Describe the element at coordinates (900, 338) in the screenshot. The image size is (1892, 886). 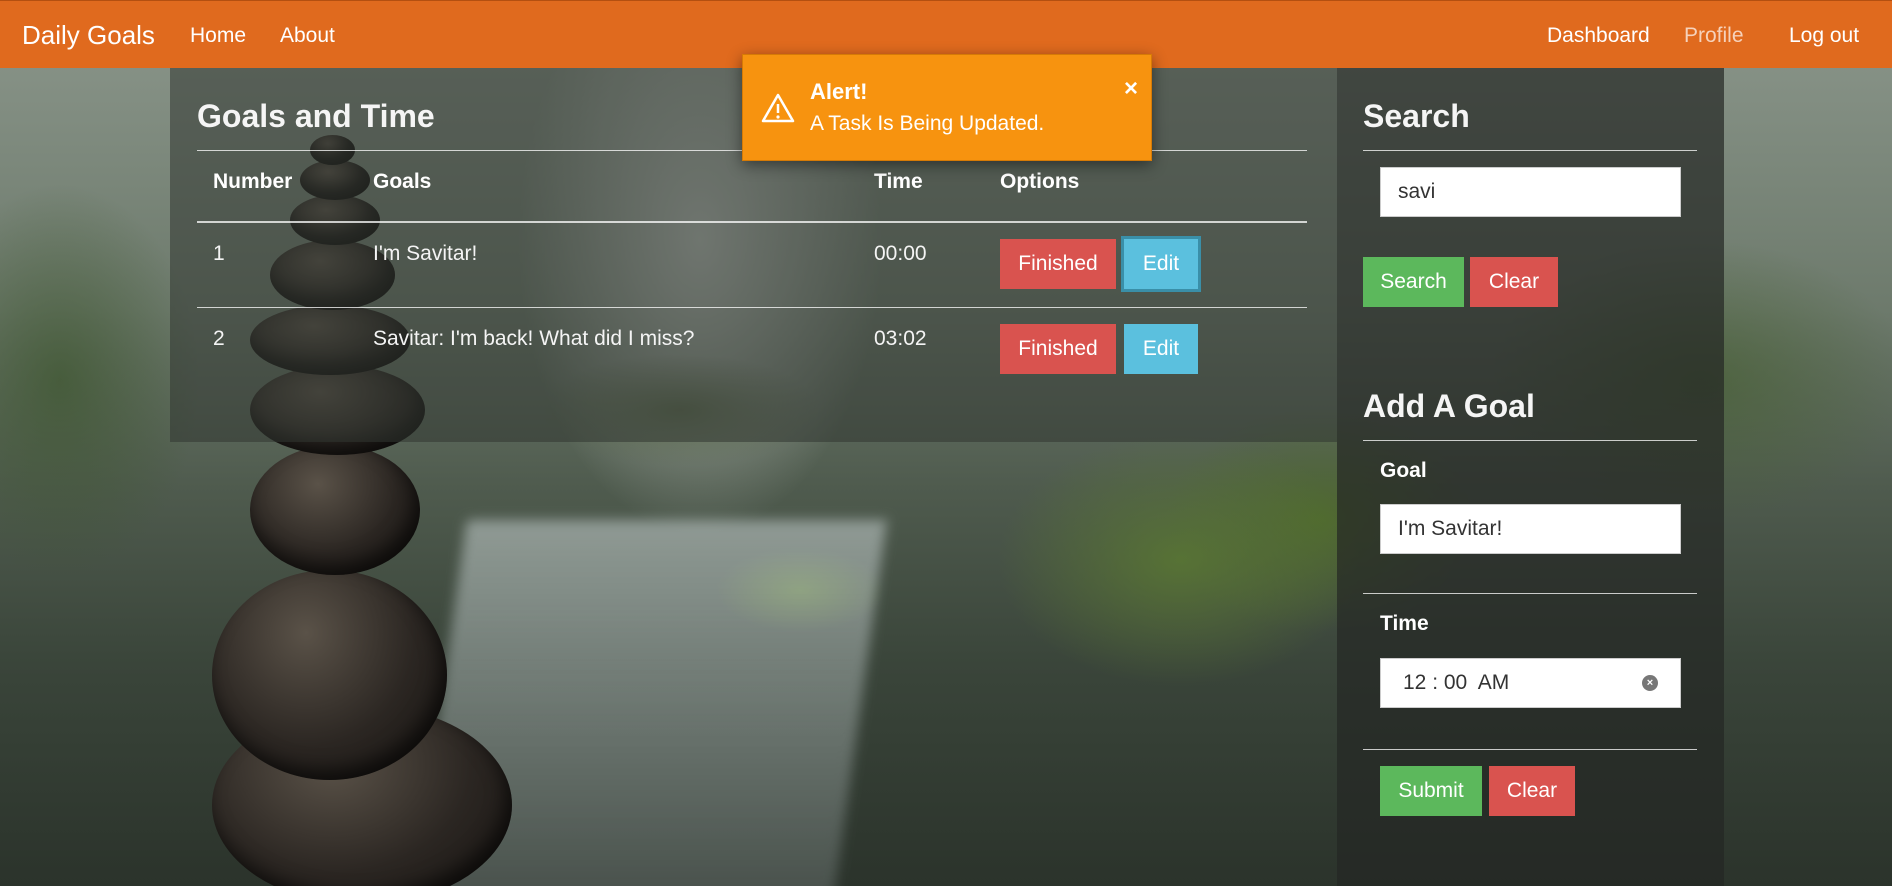
I see `row-time: 03:02` at that location.